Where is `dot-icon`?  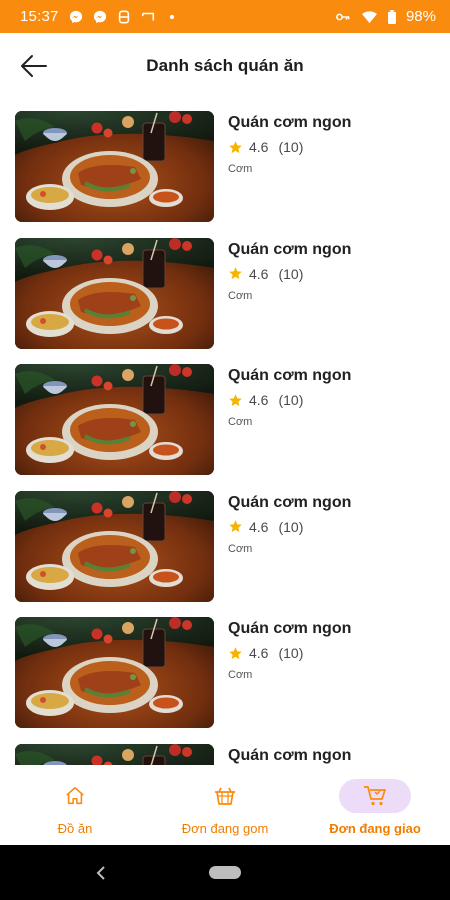
dot-icon is located at coordinates (171, 16).